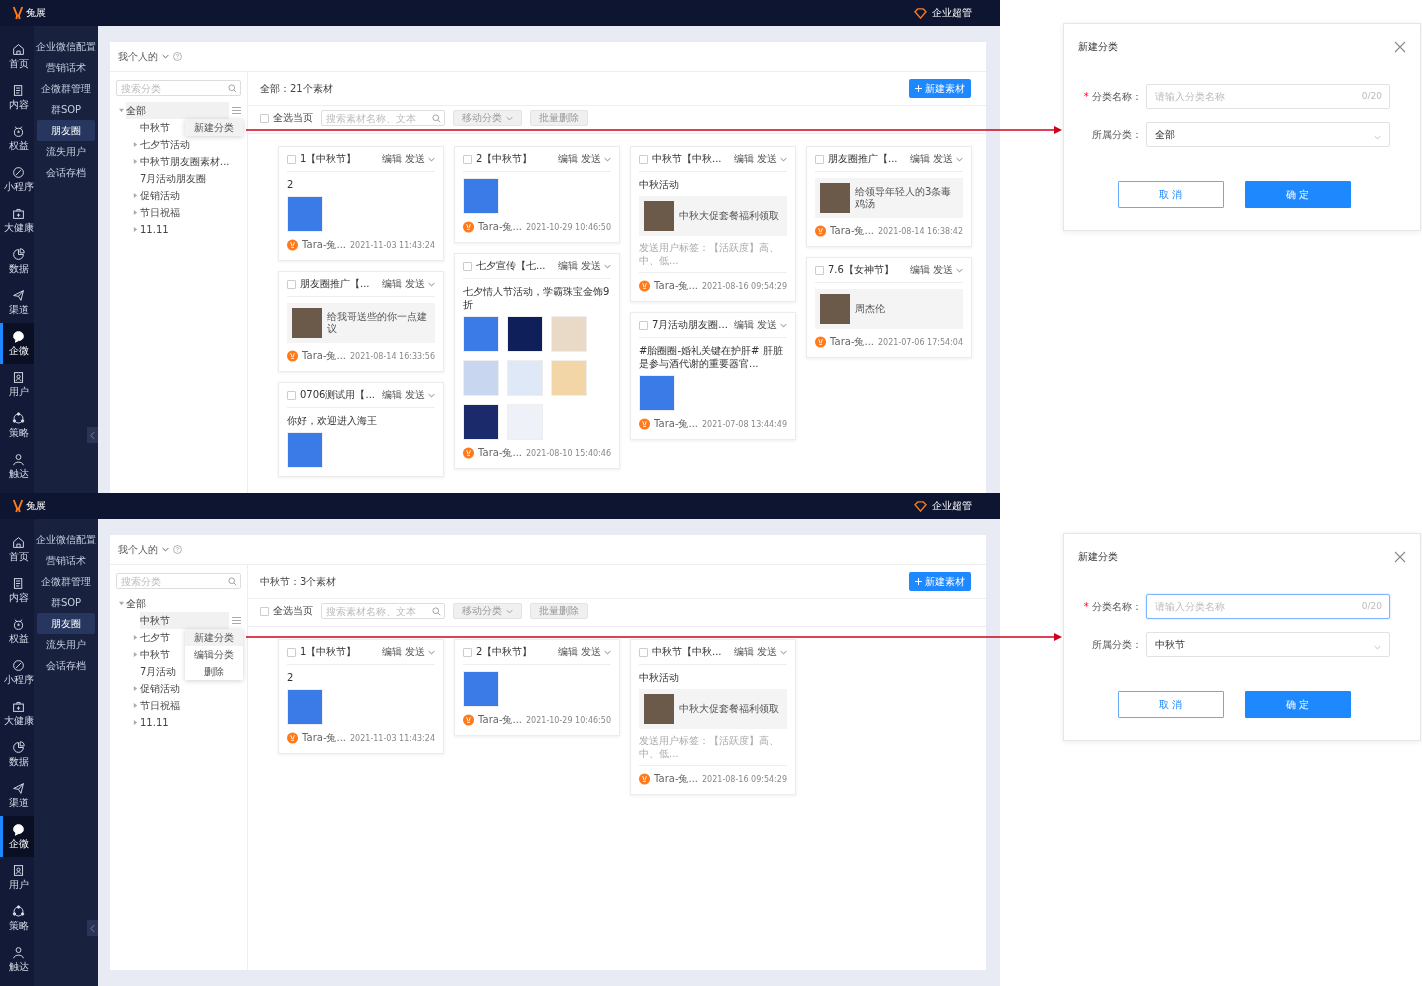  What do you see at coordinates (1268, 134) in the screenshot?
I see `parent-category-select: 全部` at bounding box center [1268, 134].